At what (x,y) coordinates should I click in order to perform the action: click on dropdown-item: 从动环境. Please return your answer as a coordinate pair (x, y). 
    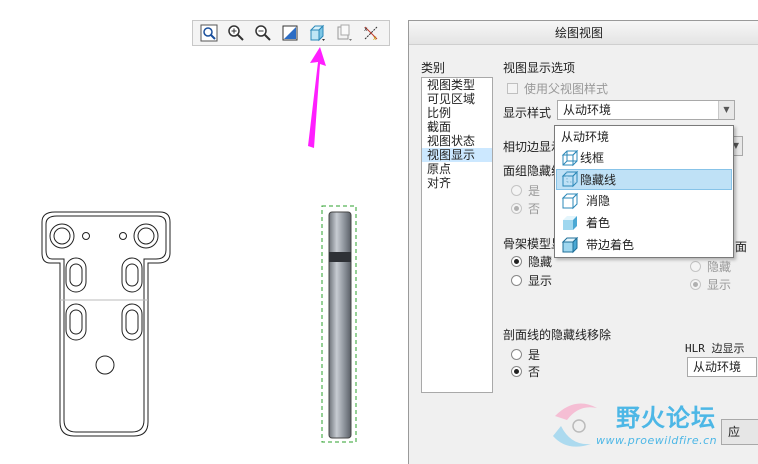
    Looking at the image, I should click on (644, 137).